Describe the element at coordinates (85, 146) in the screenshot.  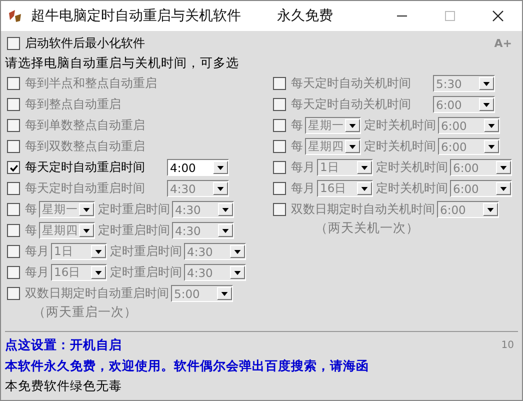
I see `option-label: 每到双数整点自动重启` at that location.